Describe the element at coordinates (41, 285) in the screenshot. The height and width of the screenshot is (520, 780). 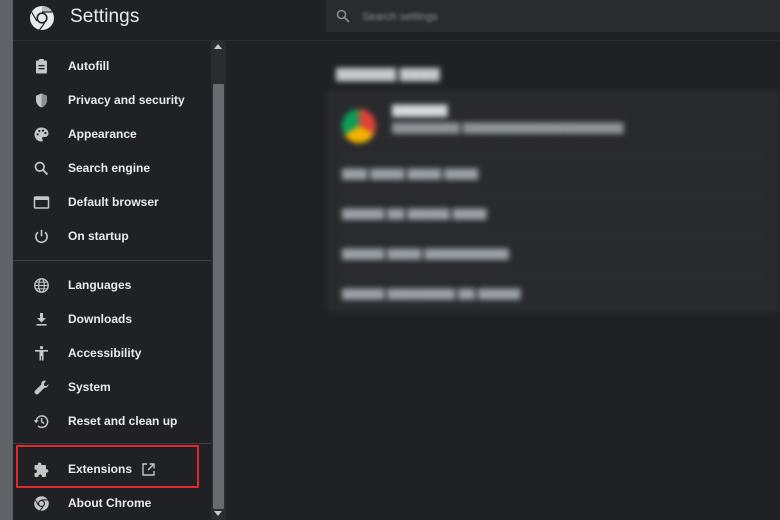
I see `globe-icon` at that location.